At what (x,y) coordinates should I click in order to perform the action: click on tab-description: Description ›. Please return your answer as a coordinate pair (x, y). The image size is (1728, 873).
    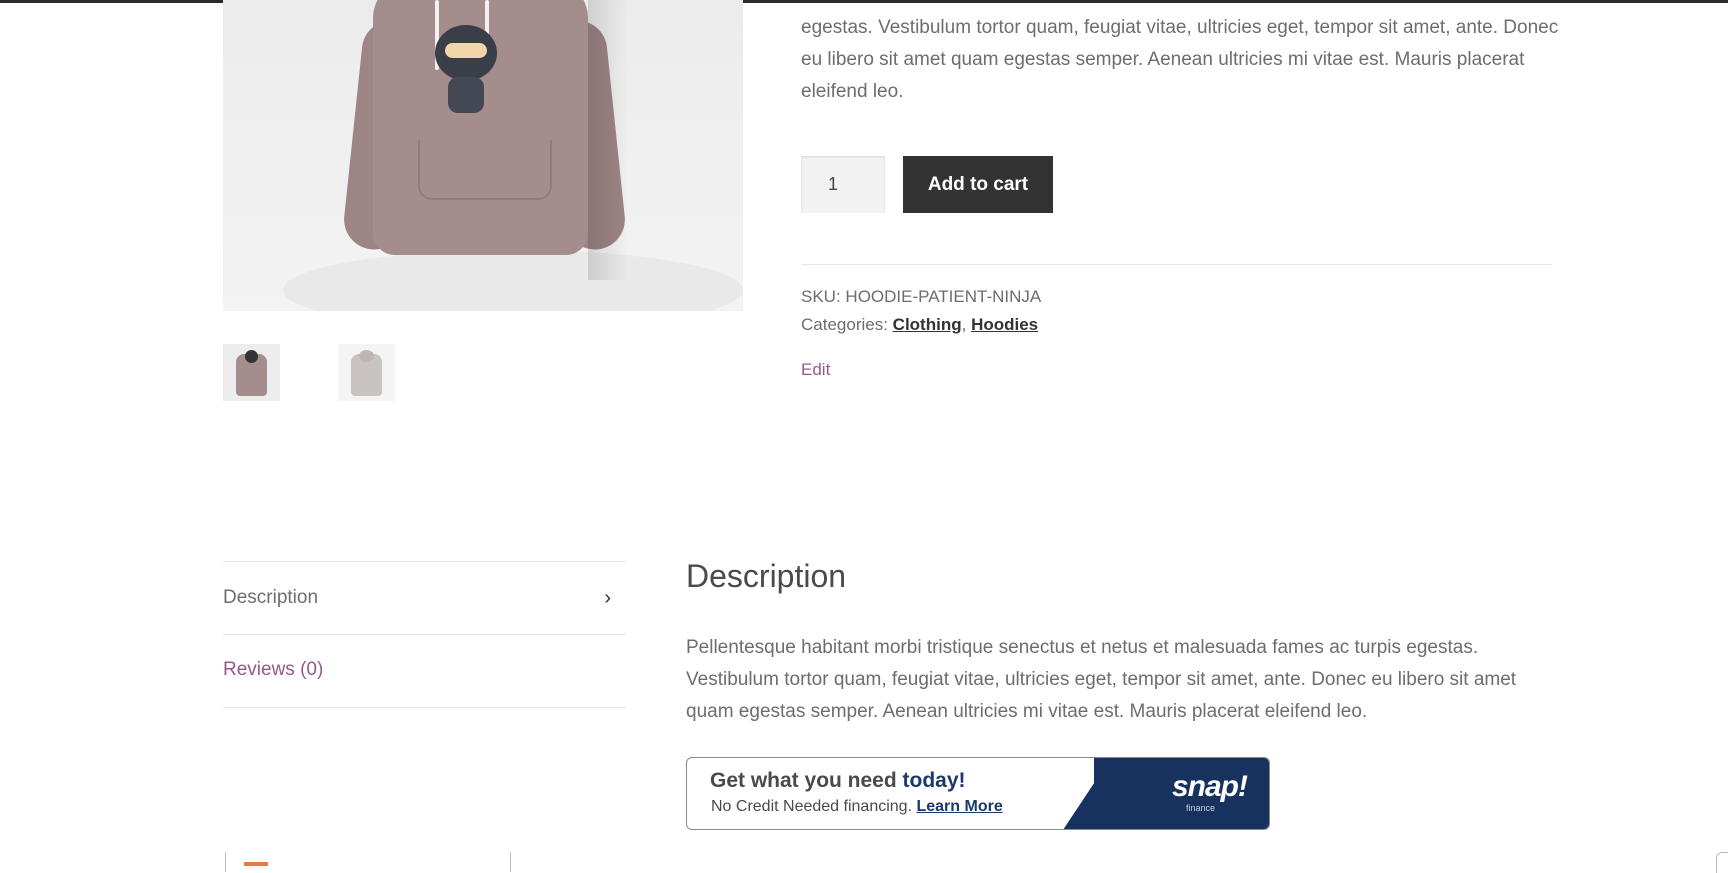
    Looking at the image, I should click on (424, 598).